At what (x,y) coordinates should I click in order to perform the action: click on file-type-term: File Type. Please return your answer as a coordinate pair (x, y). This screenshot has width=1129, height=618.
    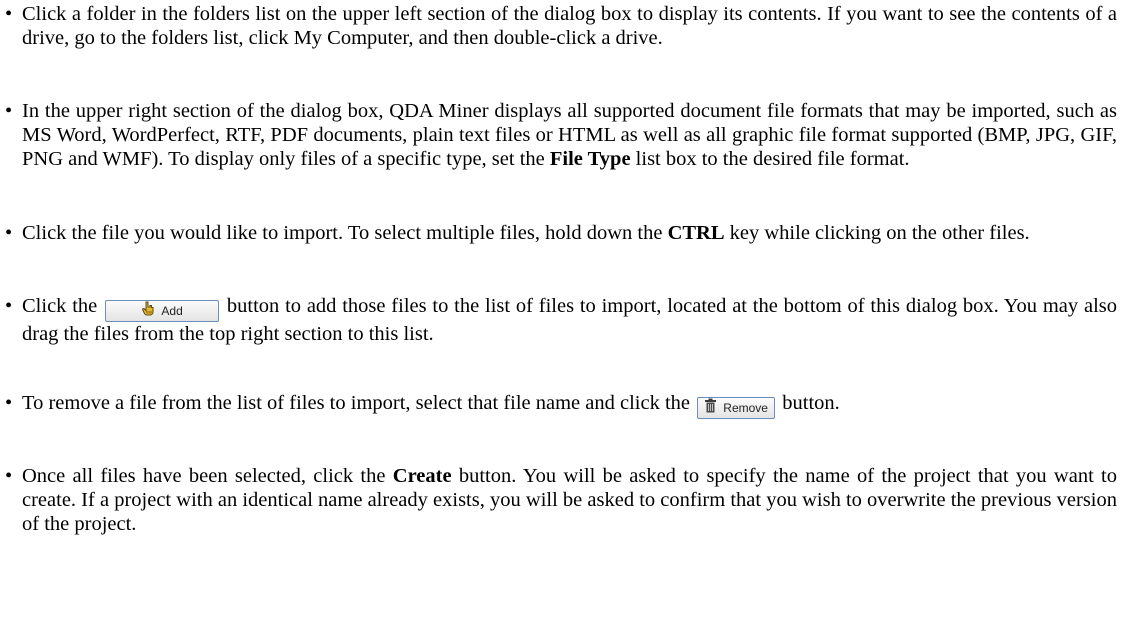
    Looking at the image, I should click on (590, 159).